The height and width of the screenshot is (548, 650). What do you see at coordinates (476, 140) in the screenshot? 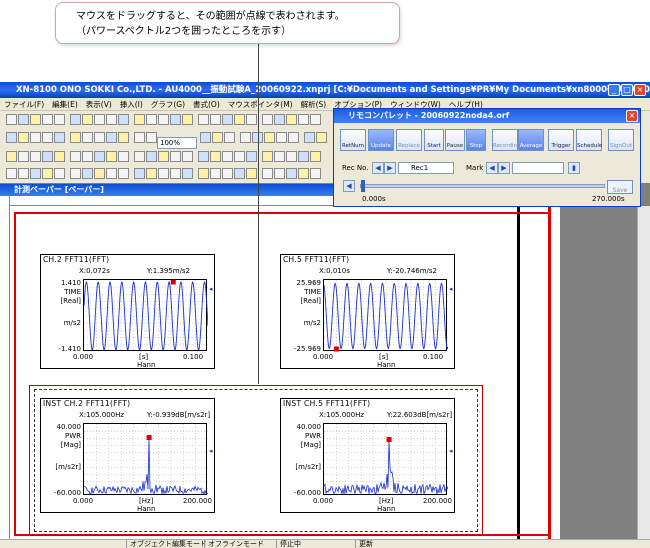
I see `remote-button-stop: Stop` at bounding box center [476, 140].